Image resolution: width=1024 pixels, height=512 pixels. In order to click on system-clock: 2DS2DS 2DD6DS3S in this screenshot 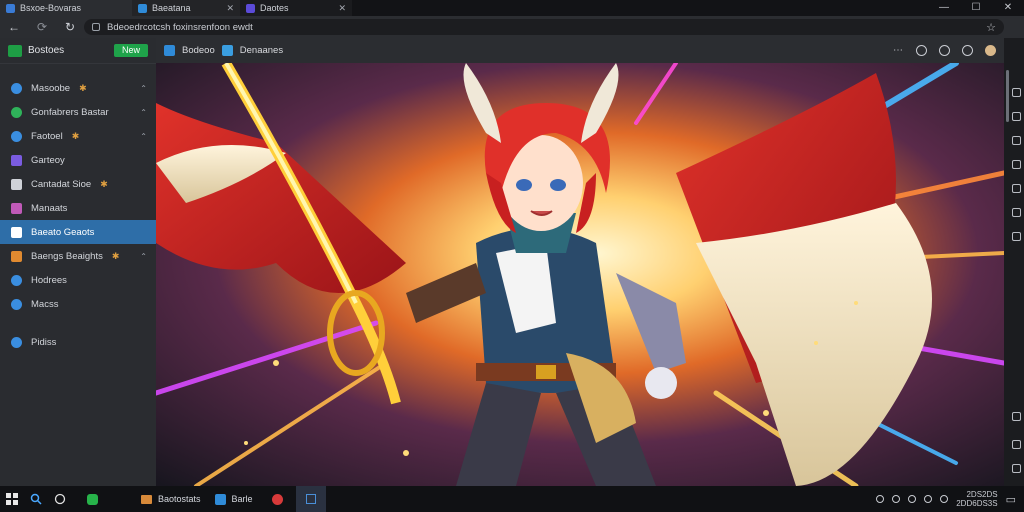, I will do `click(976, 499)`.